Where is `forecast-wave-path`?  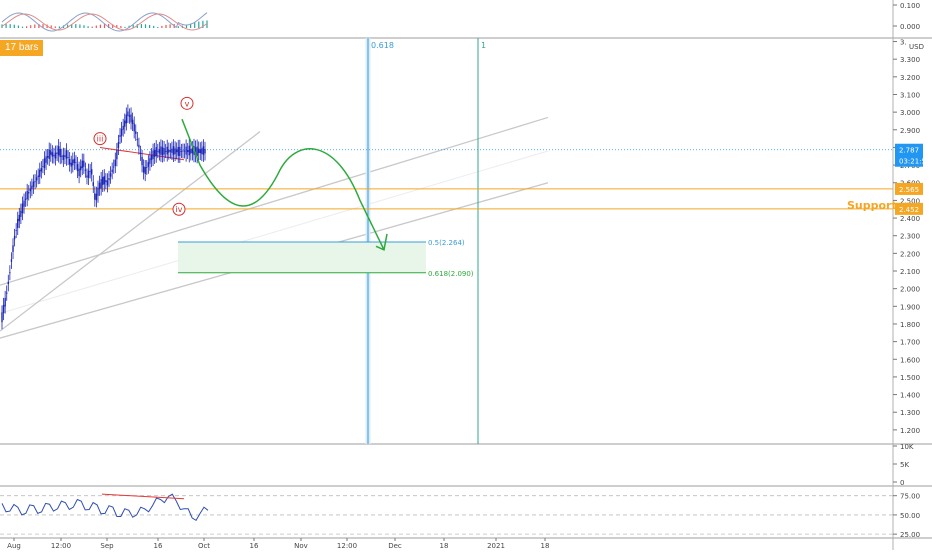 forecast-wave-path is located at coordinates (283, 184).